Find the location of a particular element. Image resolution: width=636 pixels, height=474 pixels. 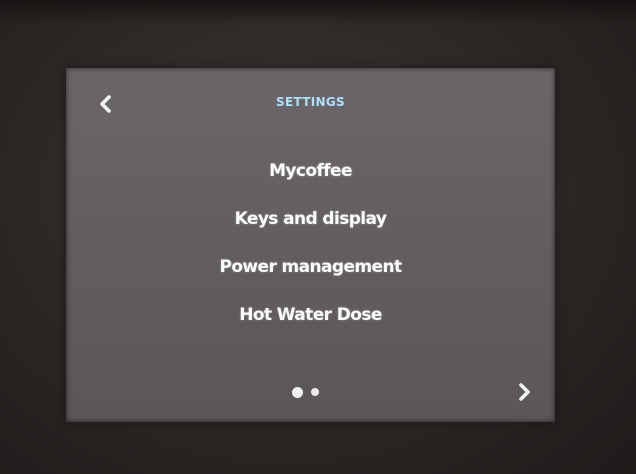

next-page-button is located at coordinates (524, 392).